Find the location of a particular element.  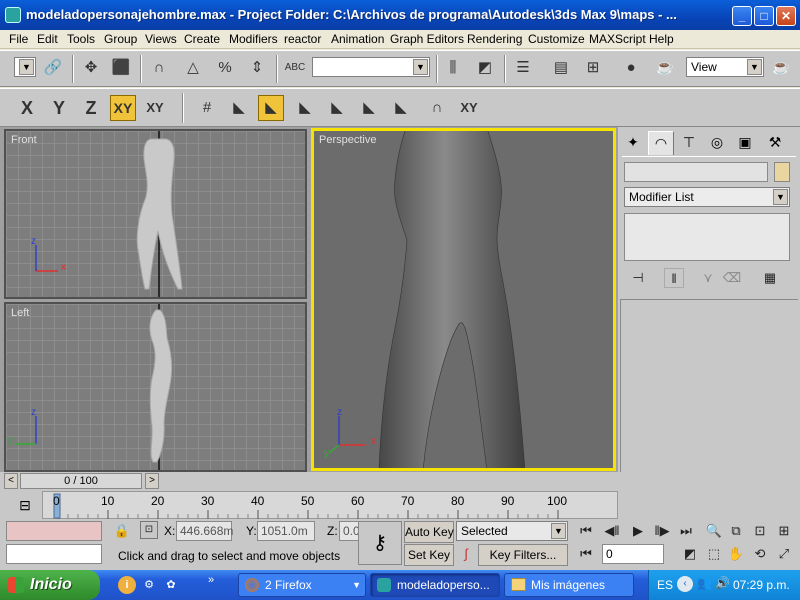

menu-rendering: Rendering is located at coordinates (494, 39).